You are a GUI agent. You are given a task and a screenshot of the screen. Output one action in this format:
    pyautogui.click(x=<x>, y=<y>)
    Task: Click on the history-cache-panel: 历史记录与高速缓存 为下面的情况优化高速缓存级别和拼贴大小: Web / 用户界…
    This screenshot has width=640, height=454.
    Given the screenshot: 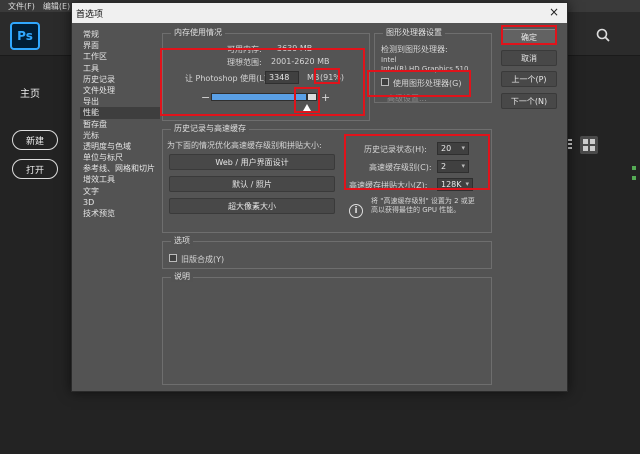 What is the action you would take?
    pyautogui.click(x=327, y=178)
    